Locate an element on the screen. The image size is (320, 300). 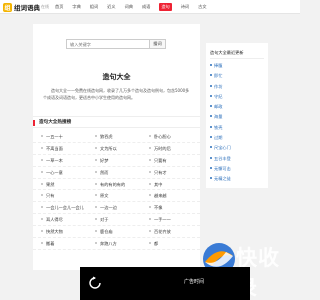
sidebar-item-label: 无精之徒 is located at coordinates (222, 179).